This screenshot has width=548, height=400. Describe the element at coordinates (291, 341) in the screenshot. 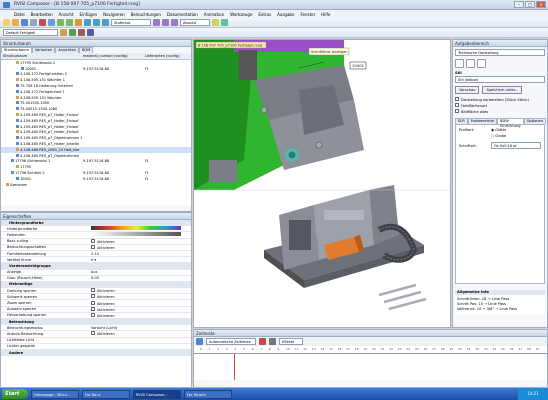

I see `timeline-mode-select: Effekte` at that location.